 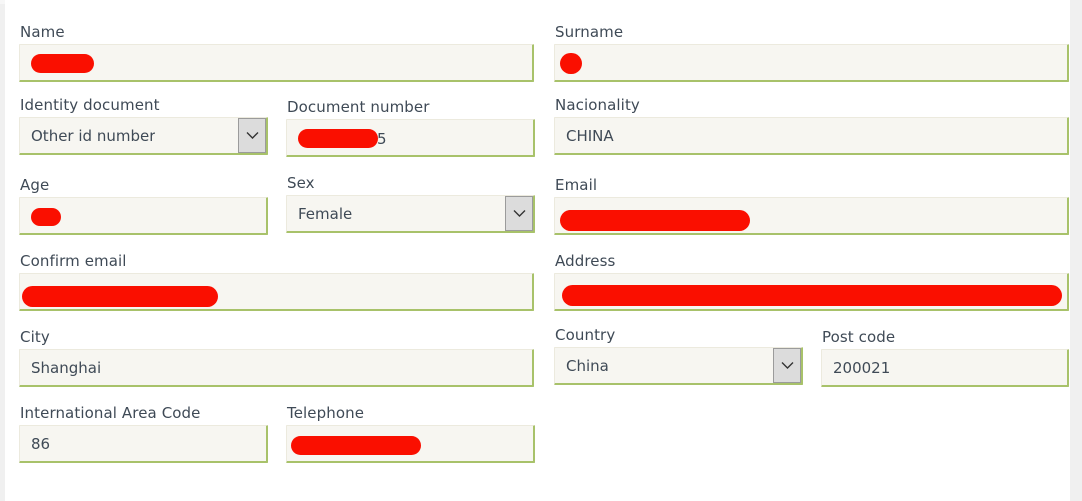 I want to click on input-age, so click(x=143, y=216).